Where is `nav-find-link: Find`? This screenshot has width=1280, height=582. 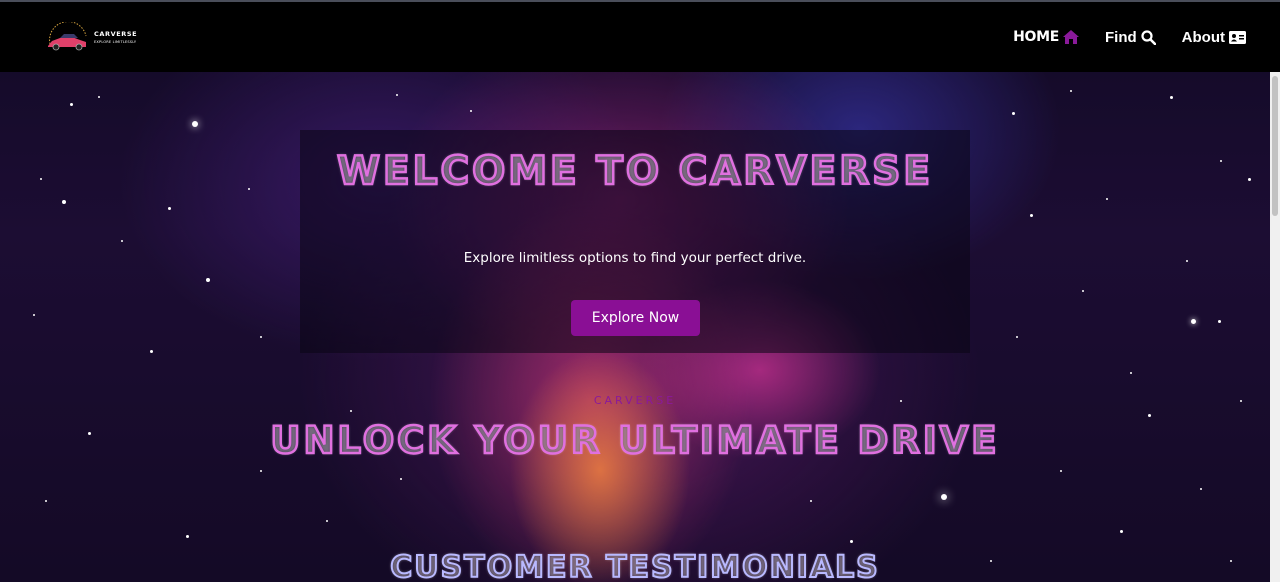
nav-find-link: Find is located at coordinates (1130, 37).